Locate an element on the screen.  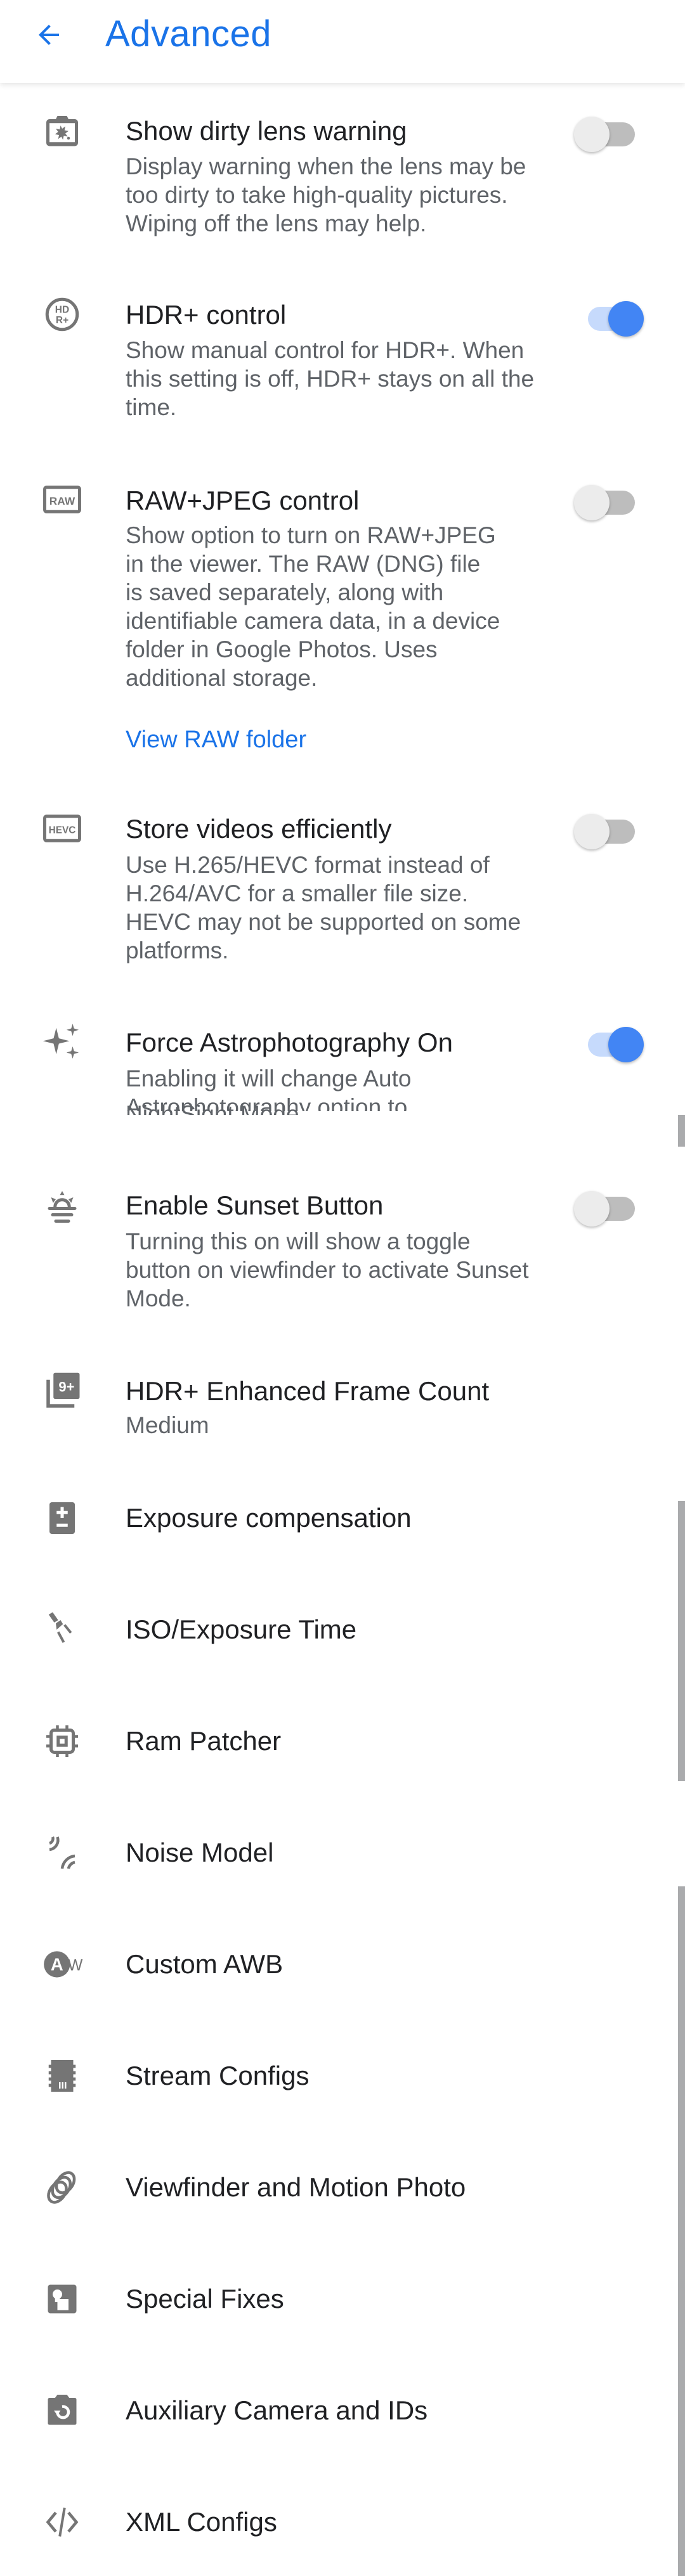
setting-title: HDR+ control is located at coordinates (207, 315).